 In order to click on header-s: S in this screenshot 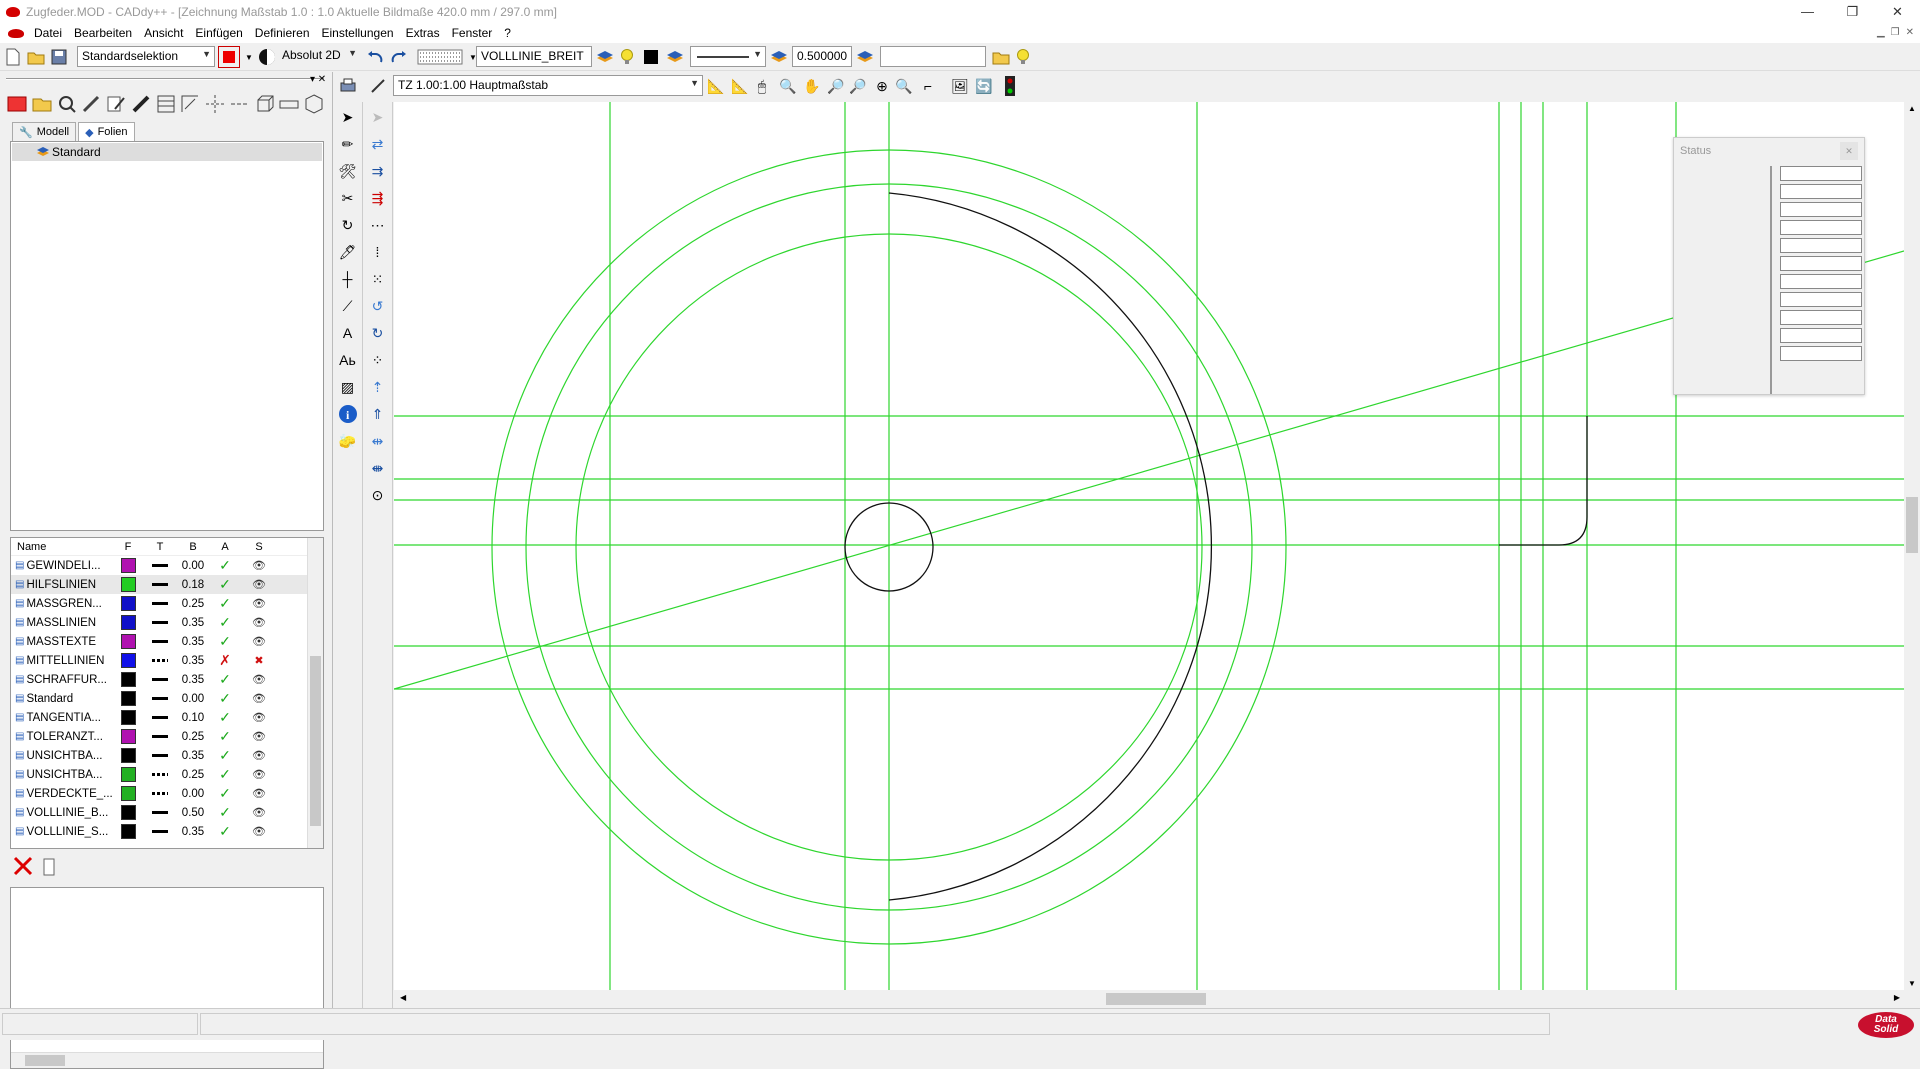, I will do `click(259, 547)`.